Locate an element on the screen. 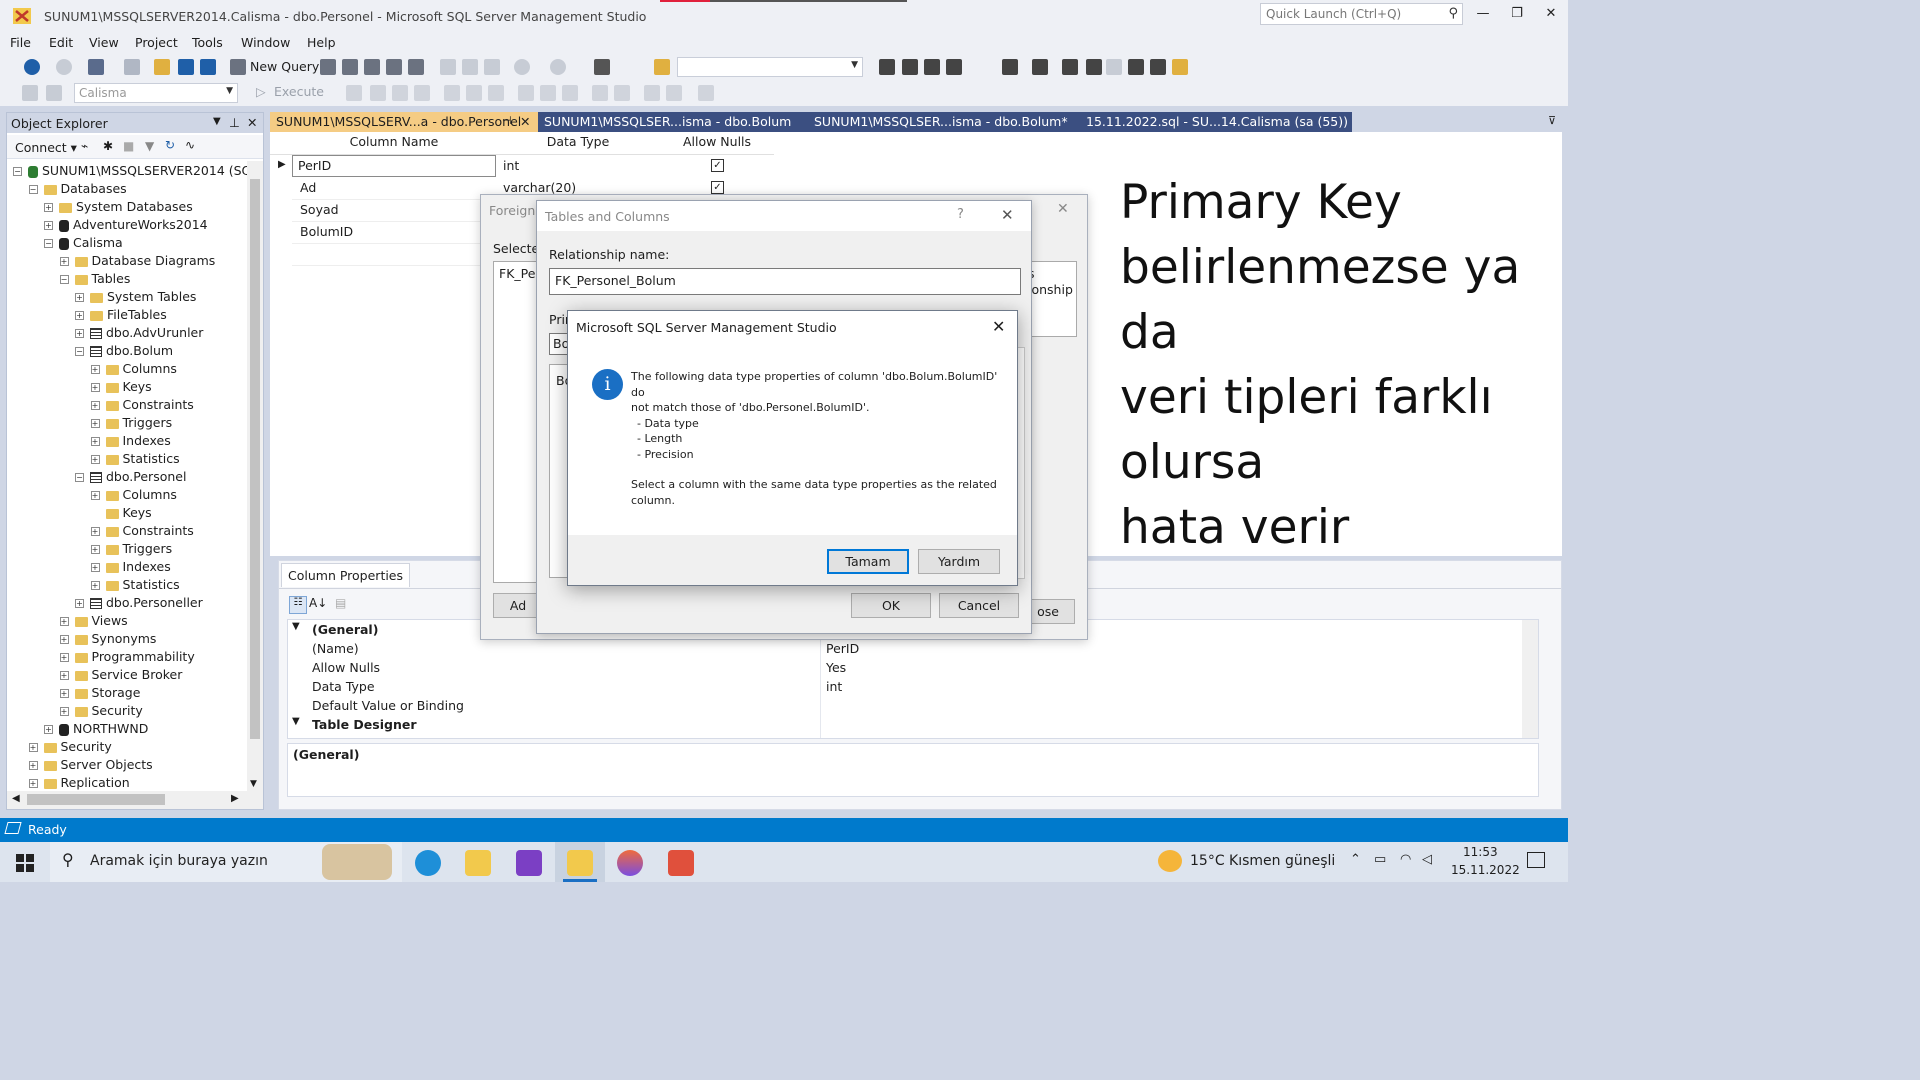 The image size is (1920, 1080). display-plan-icon is located at coordinates (422, 93).